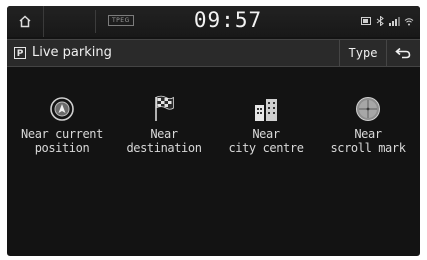 The width and height of the screenshot is (427, 260). I want to click on wifi-icon, so click(409, 21).